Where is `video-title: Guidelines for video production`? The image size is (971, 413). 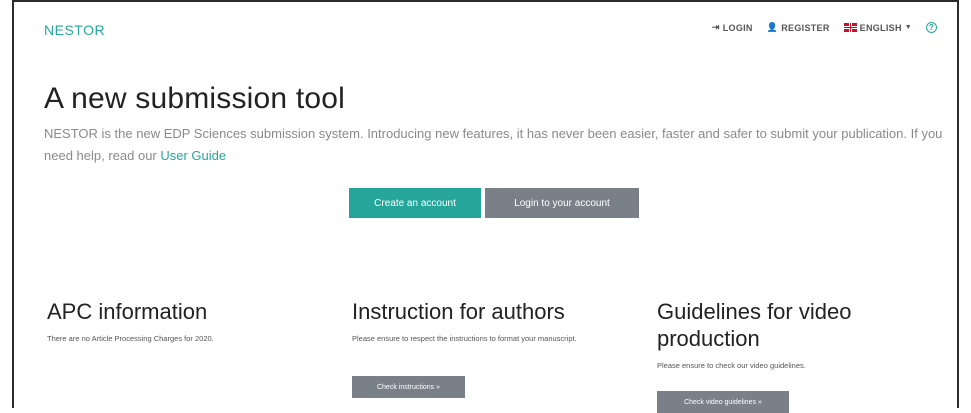
video-title: Guidelines for video production is located at coordinates (754, 325).